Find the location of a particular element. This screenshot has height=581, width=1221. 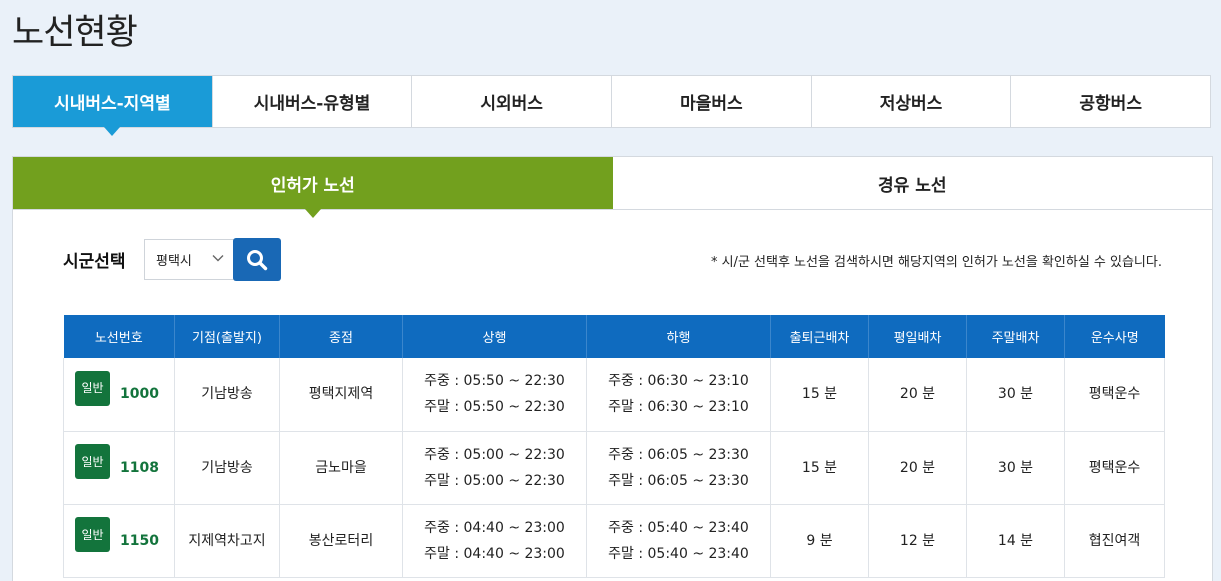

upbound-weekend: 주말 : 04:40 ~ 23:00 is located at coordinates (494, 553).